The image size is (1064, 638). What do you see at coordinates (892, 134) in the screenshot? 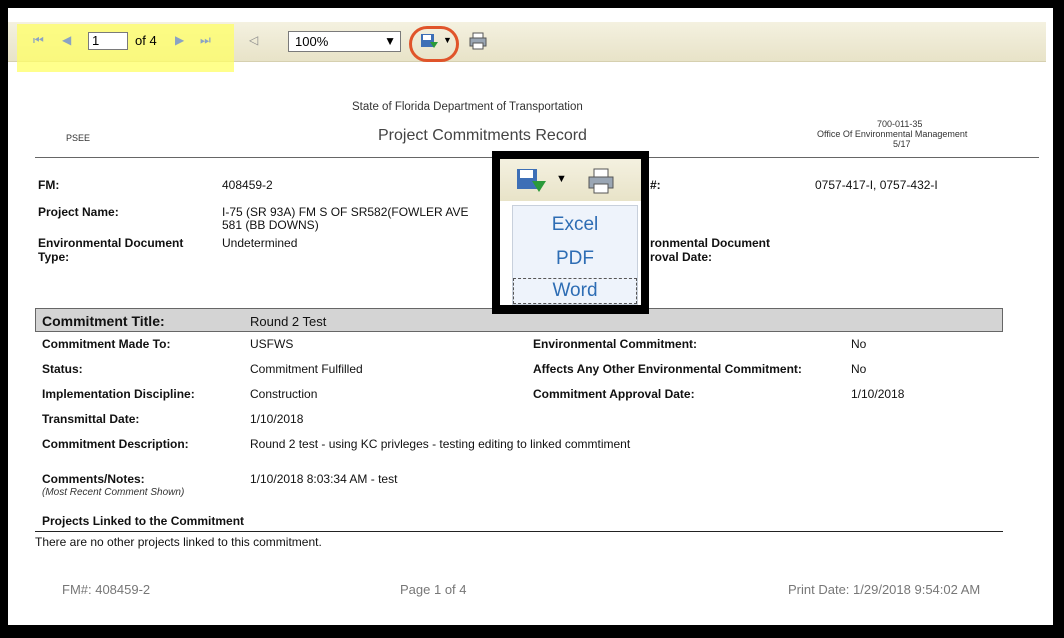
I see `office-name: Office Of Environmental Management` at bounding box center [892, 134].